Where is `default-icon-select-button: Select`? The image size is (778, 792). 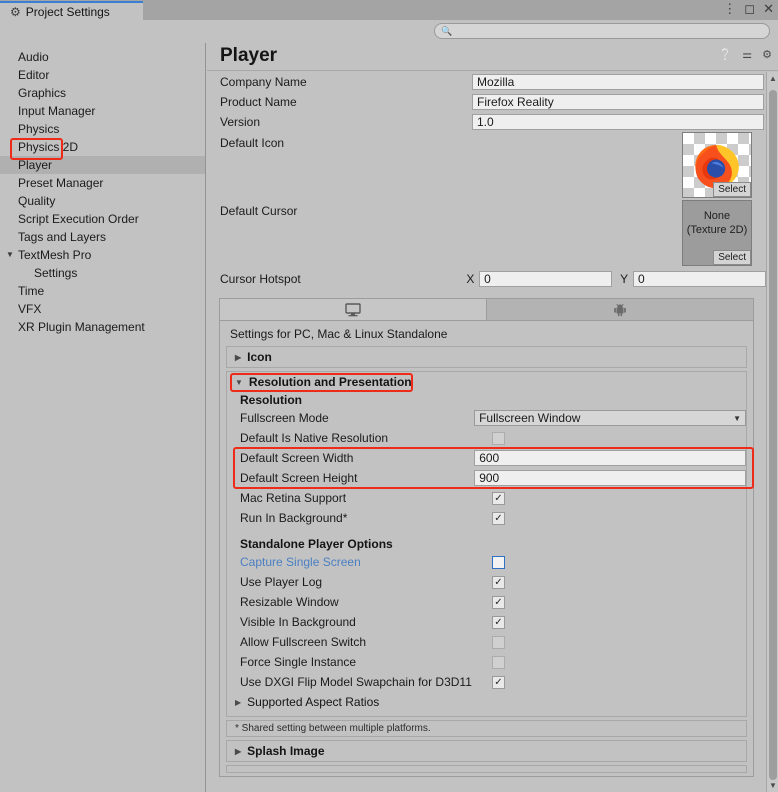
default-icon-select-button: Select is located at coordinates (732, 189).